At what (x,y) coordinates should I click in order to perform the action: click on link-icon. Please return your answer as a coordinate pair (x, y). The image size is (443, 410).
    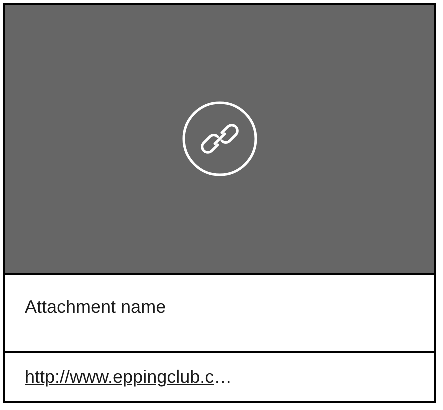
    Looking at the image, I should click on (220, 139).